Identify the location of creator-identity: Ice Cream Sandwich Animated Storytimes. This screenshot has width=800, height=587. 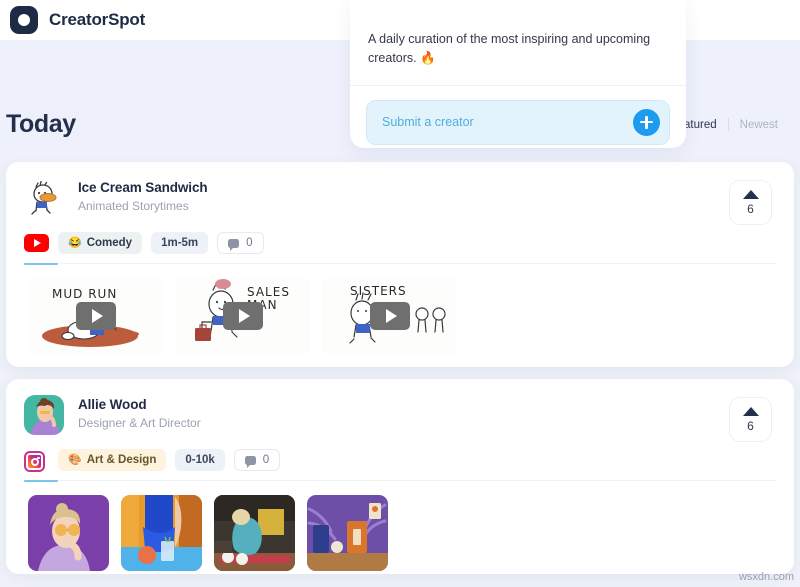
(143, 195).